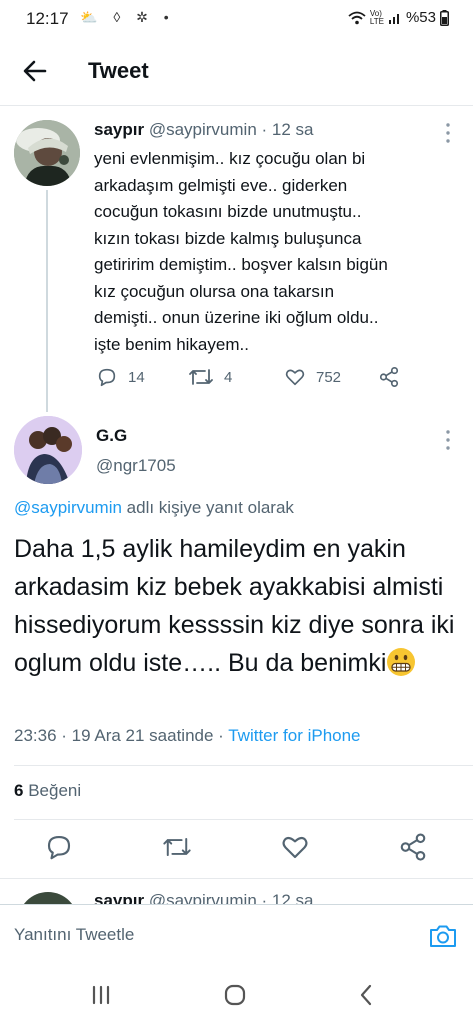 The height and width of the screenshot is (1024, 473). What do you see at coordinates (111, 436) in the screenshot?
I see `author-name: G.G` at bounding box center [111, 436].